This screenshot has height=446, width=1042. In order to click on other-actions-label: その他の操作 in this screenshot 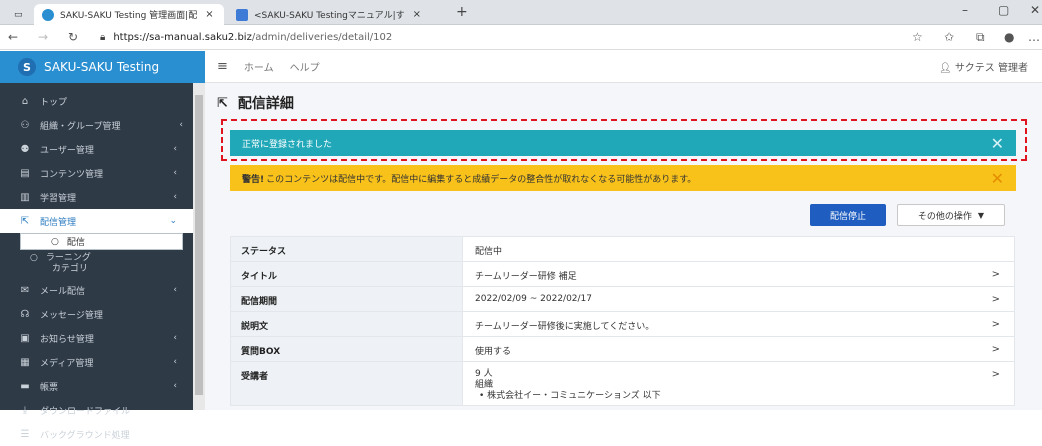, I will do `click(944, 216)`.